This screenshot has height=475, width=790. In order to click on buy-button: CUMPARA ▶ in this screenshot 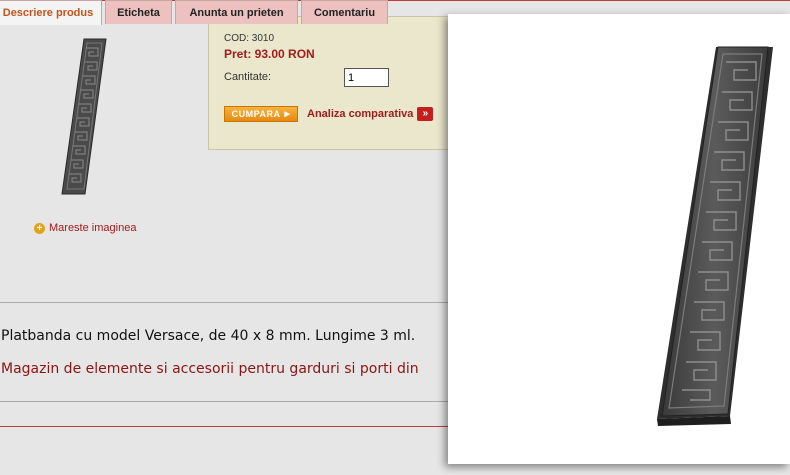, I will do `click(261, 114)`.